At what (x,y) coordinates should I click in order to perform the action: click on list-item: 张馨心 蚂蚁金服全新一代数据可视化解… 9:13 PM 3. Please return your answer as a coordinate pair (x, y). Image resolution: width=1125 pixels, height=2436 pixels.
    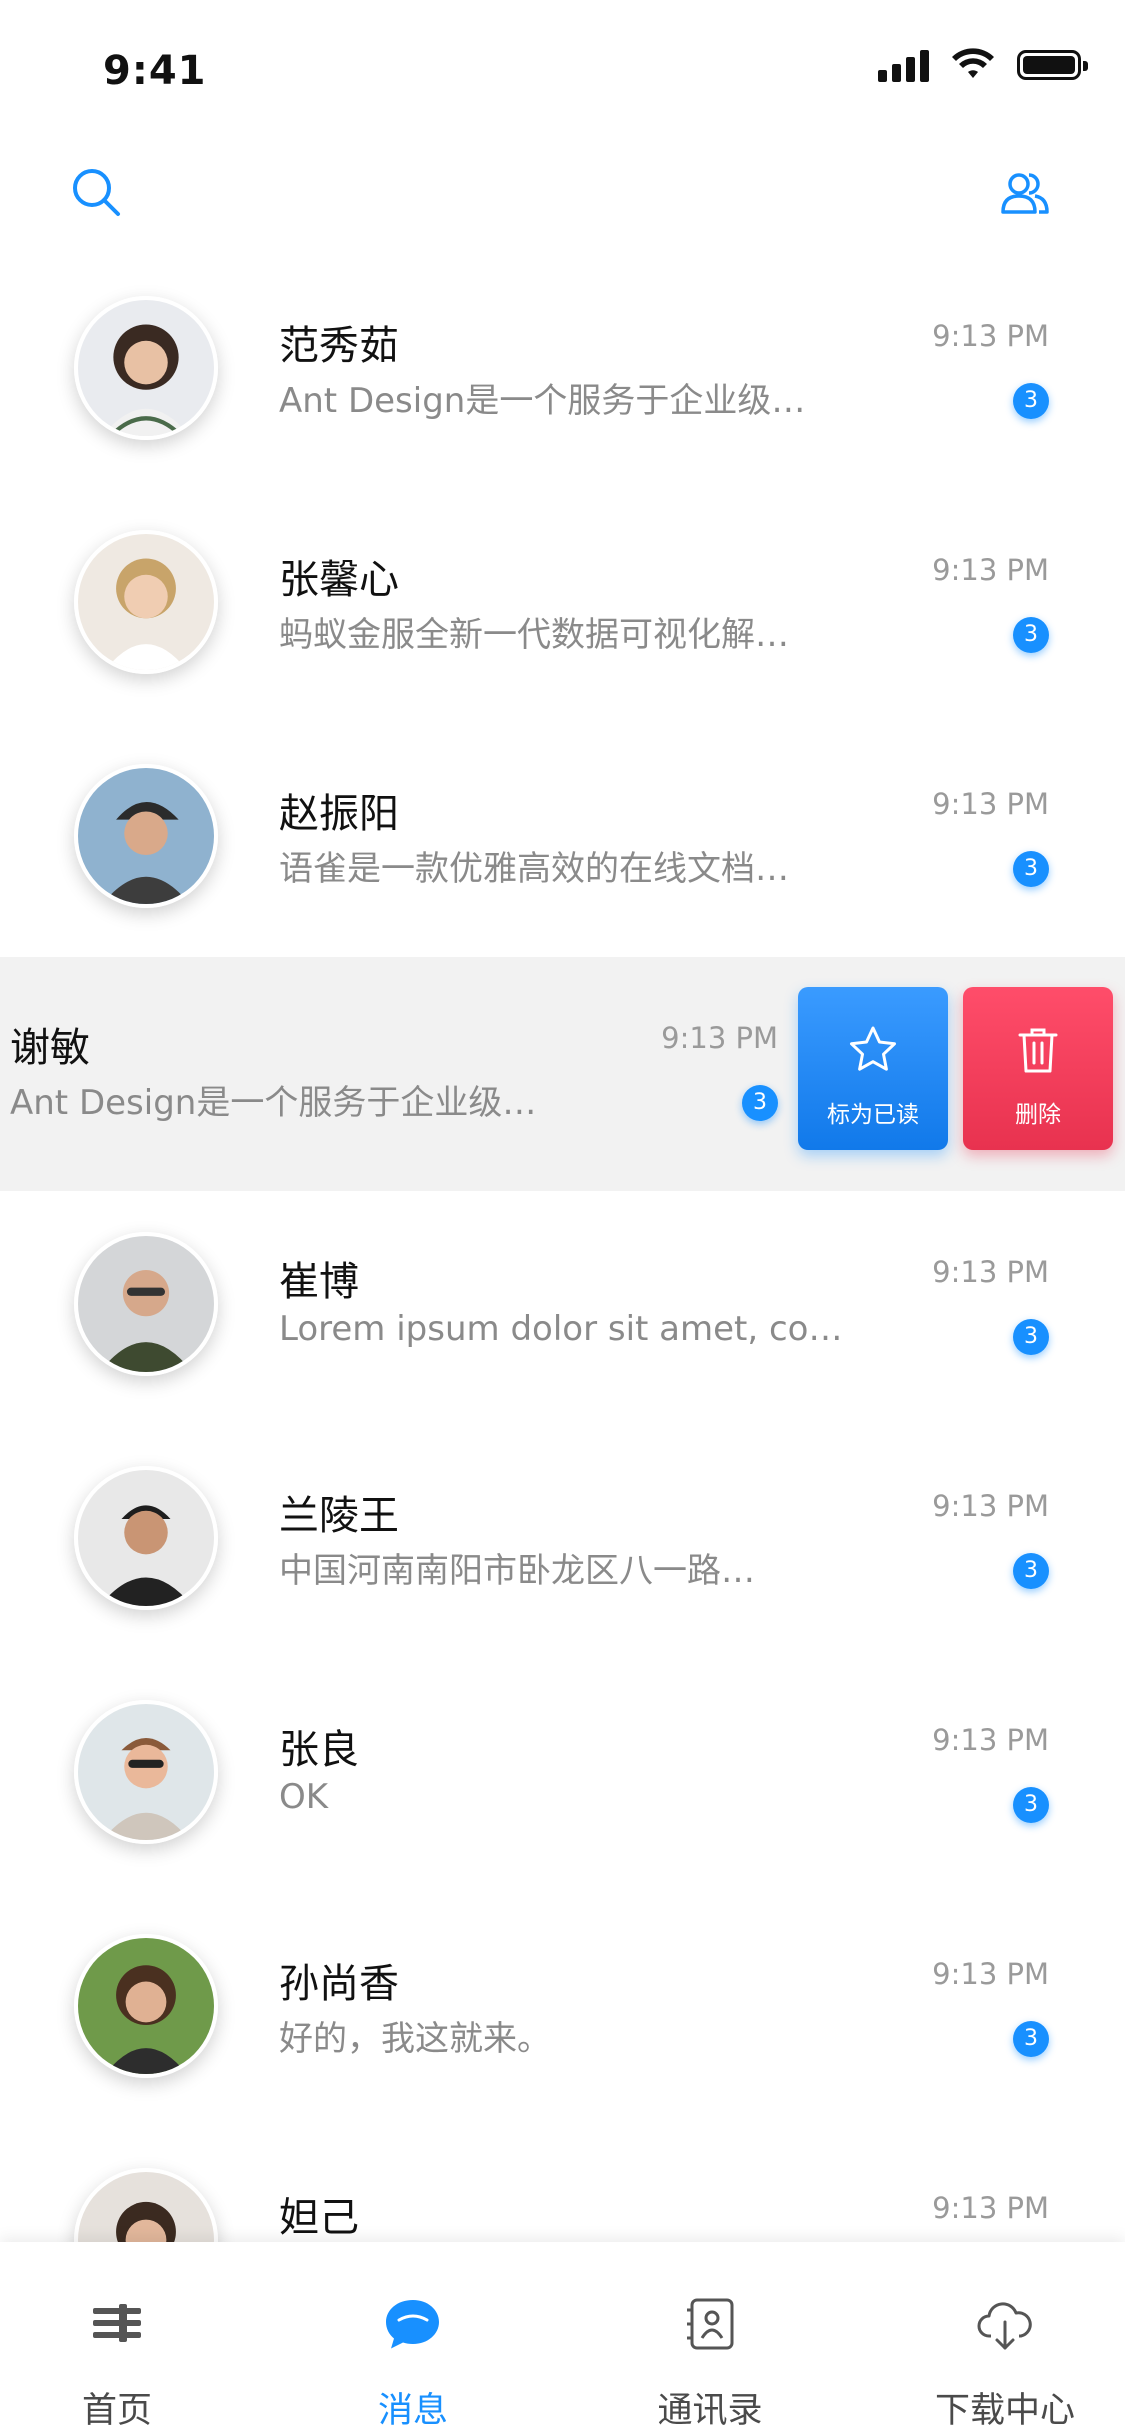
    Looking at the image, I should click on (562, 606).